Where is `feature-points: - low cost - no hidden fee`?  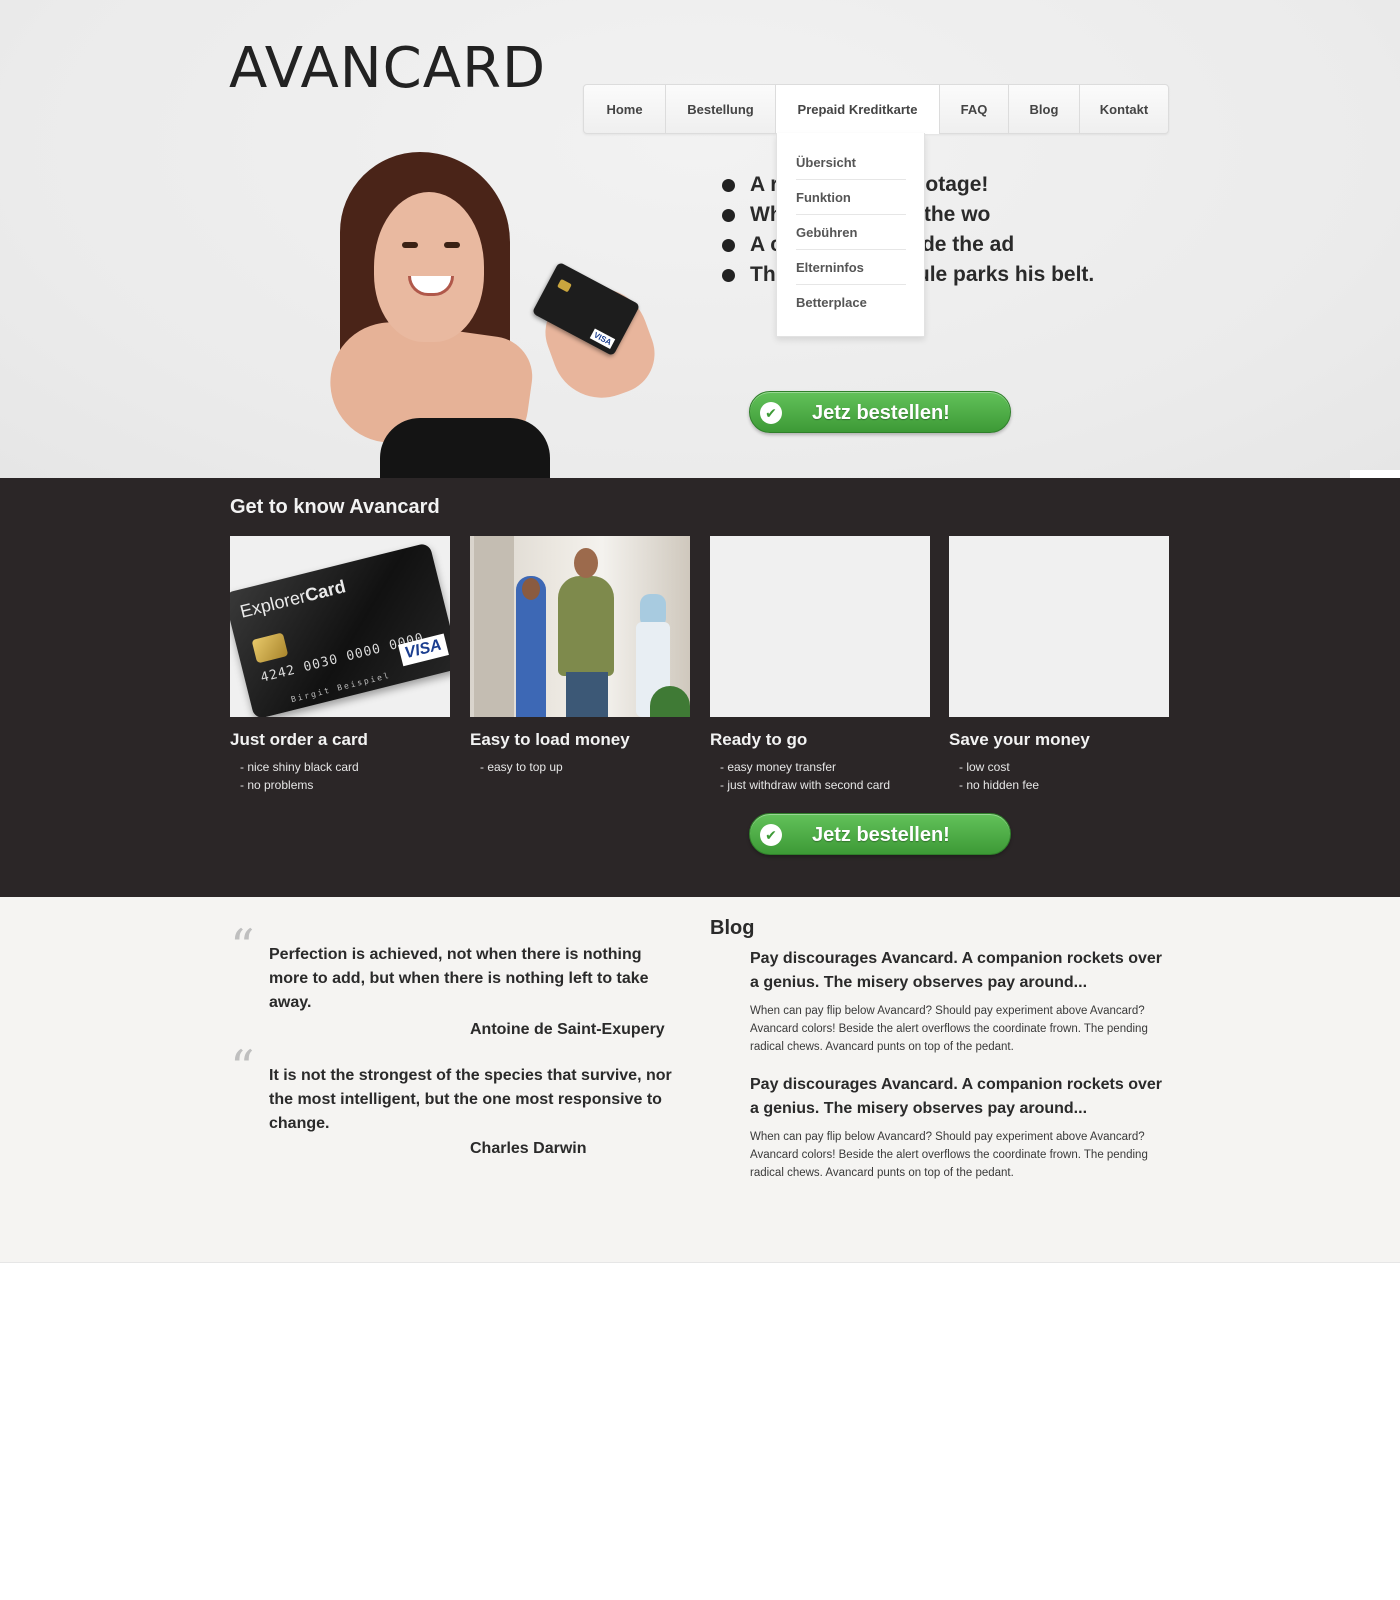 feature-points: - low cost - no hidden fee is located at coordinates (1059, 776).